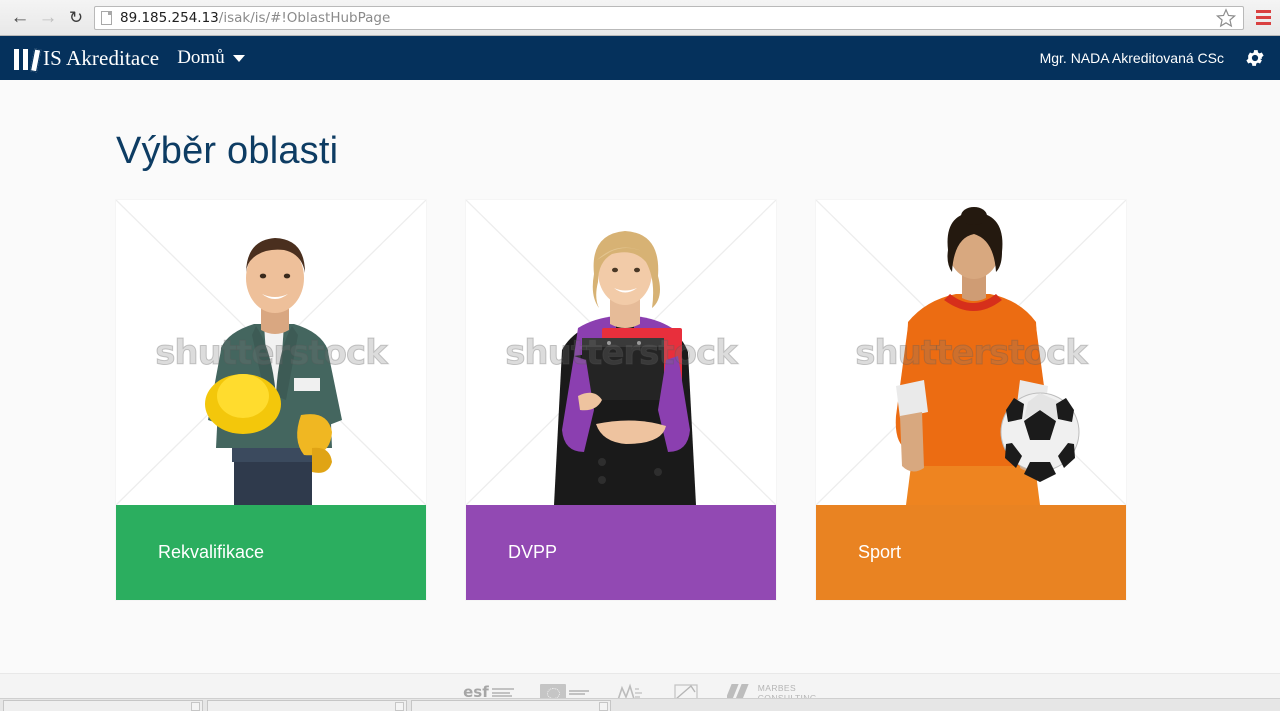 The height and width of the screenshot is (711, 1280). I want to click on brand-name: IS Akreditace, so click(101, 57).